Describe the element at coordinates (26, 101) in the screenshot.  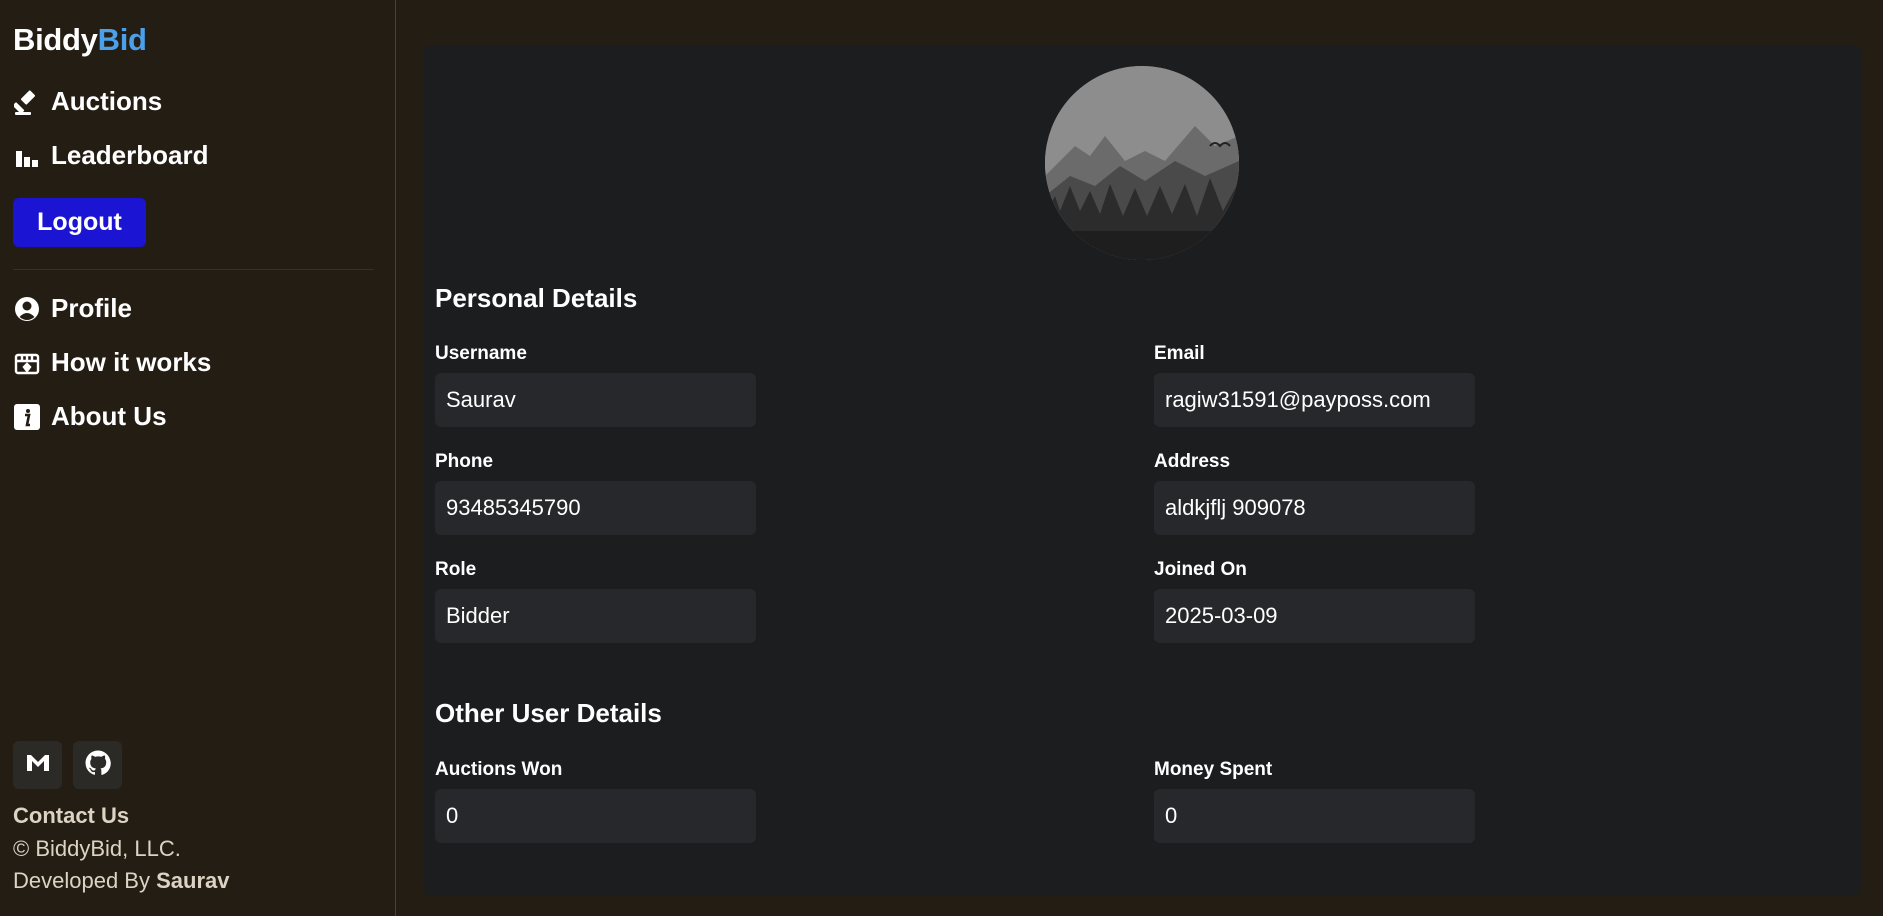
I see `gavel-icon` at that location.